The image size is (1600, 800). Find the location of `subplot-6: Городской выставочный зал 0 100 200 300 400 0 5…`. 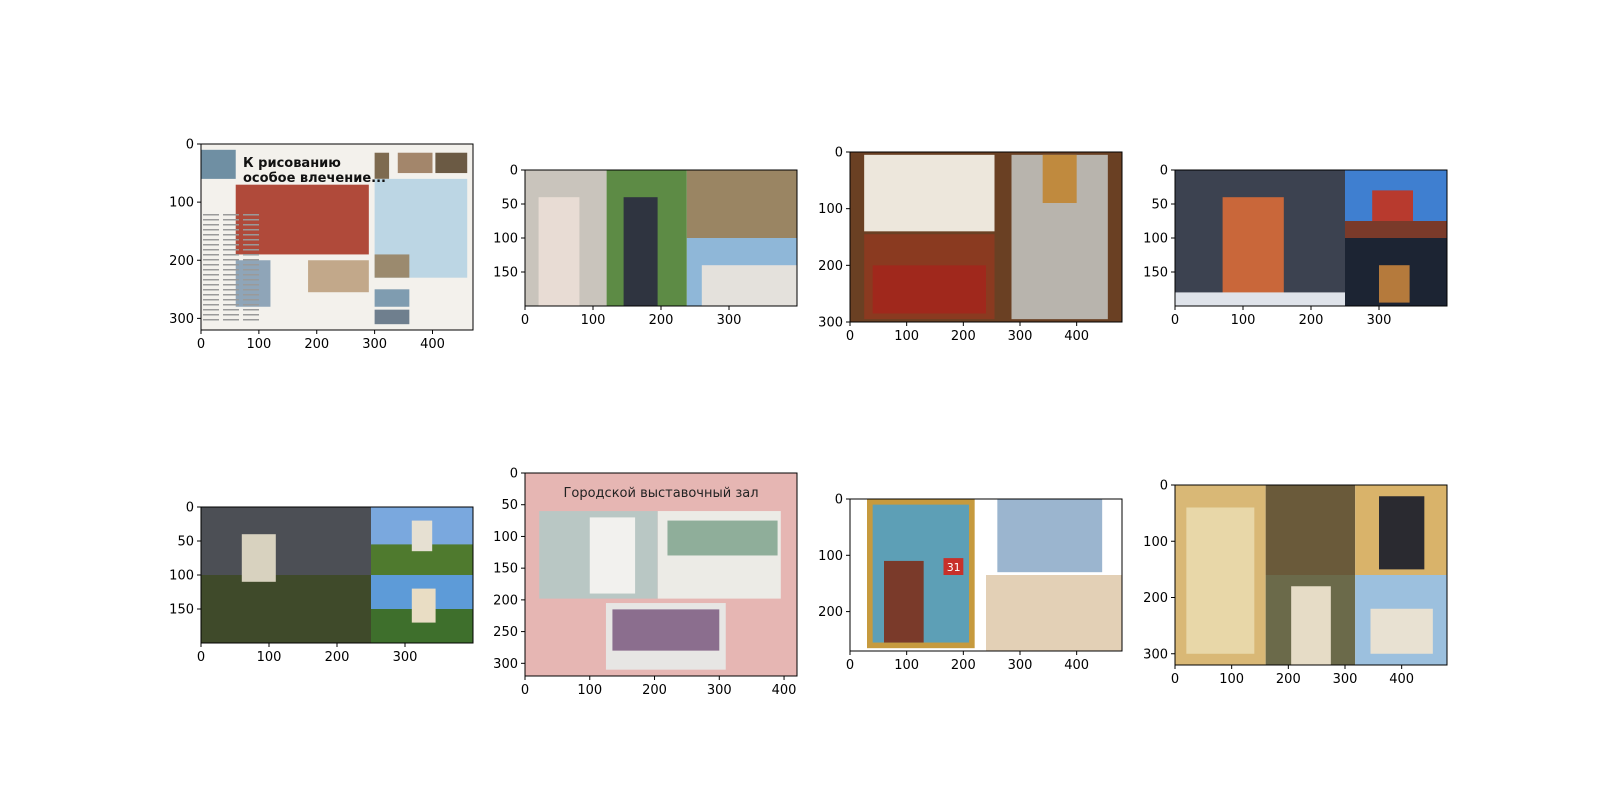

subplot-6: Городской выставочный зал 0 100 200 300 400 0 5… is located at coordinates (645, 582).